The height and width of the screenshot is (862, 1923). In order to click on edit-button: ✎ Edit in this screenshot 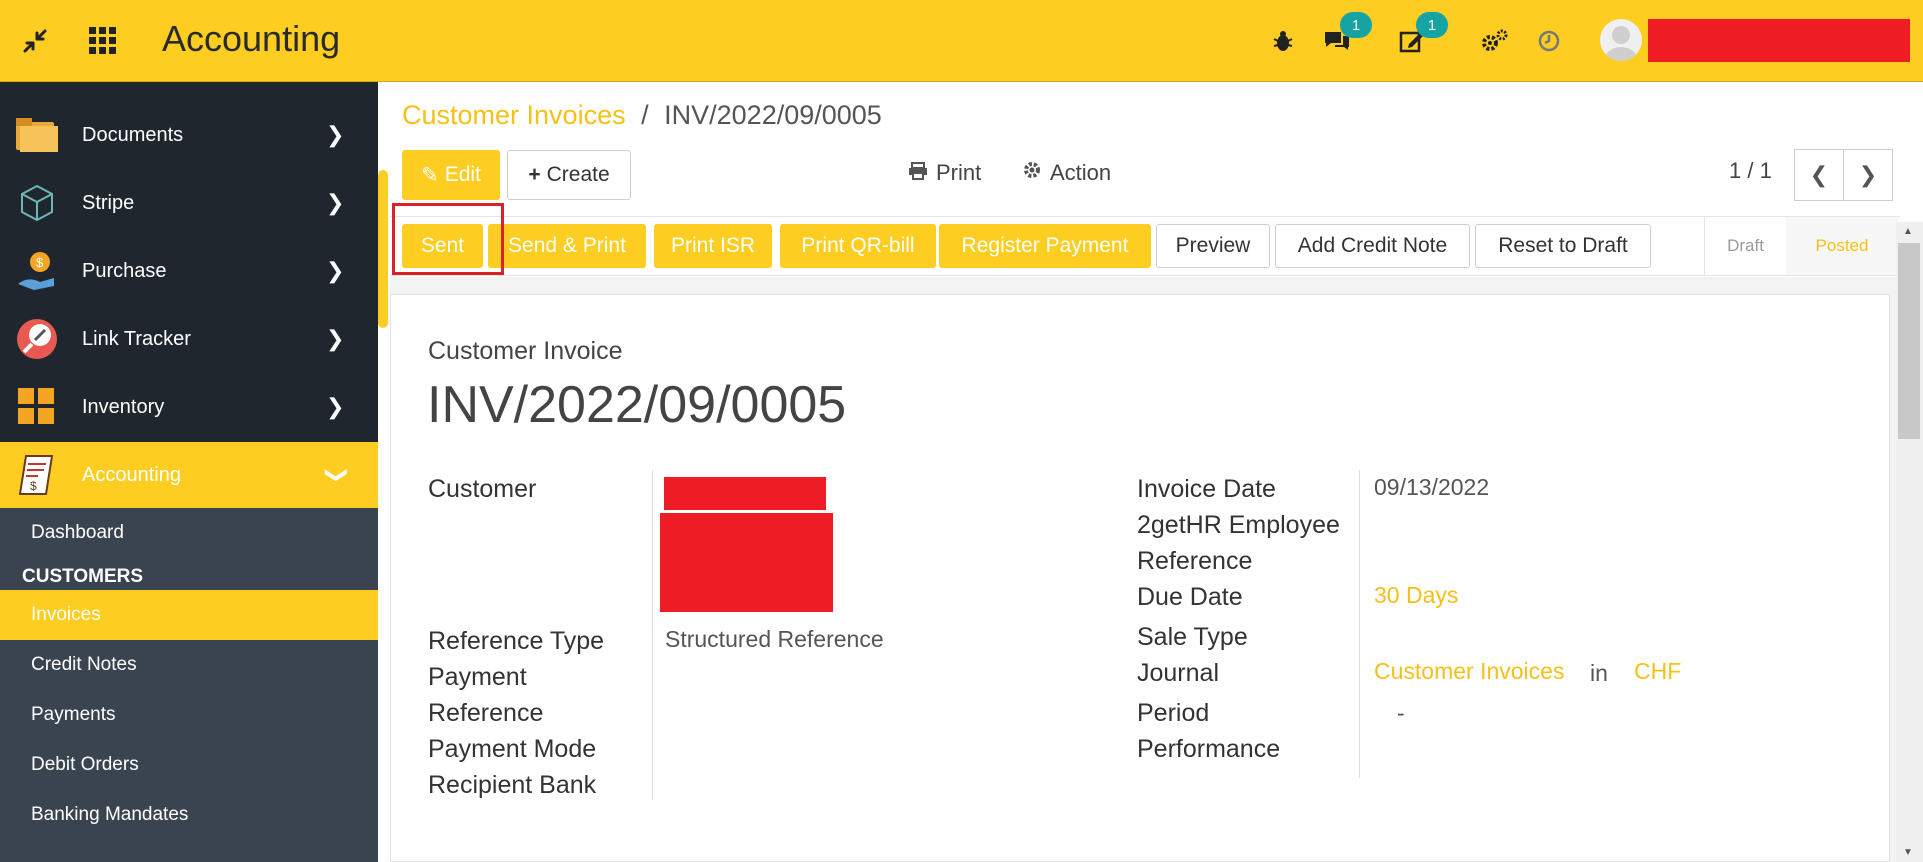, I will do `click(451, 175)`.